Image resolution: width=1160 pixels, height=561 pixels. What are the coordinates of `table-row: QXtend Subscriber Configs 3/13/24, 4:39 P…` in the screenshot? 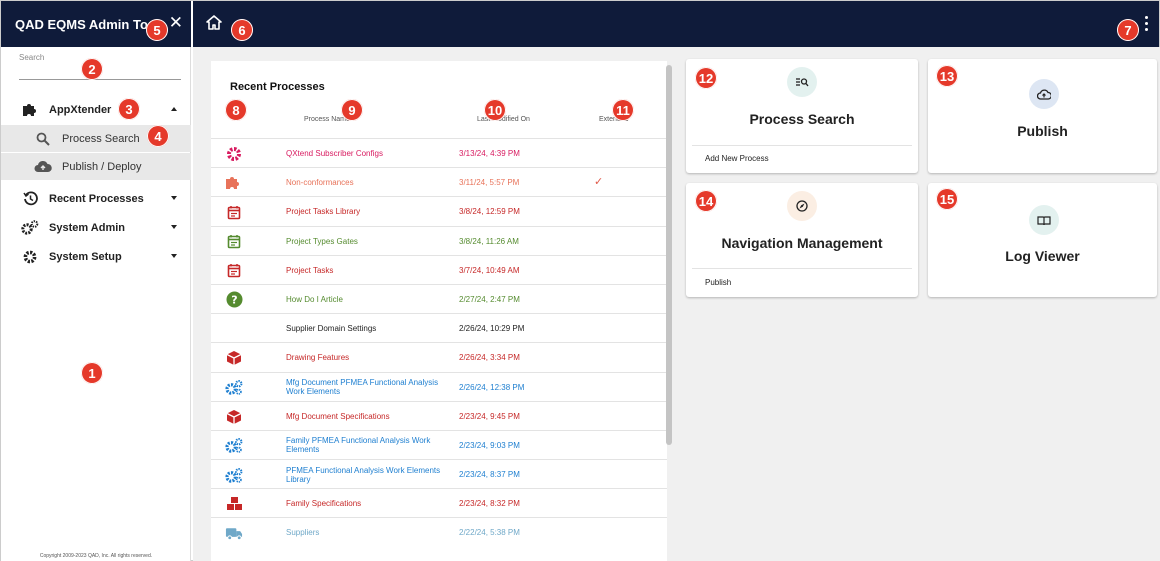 It's located at (439, 152).